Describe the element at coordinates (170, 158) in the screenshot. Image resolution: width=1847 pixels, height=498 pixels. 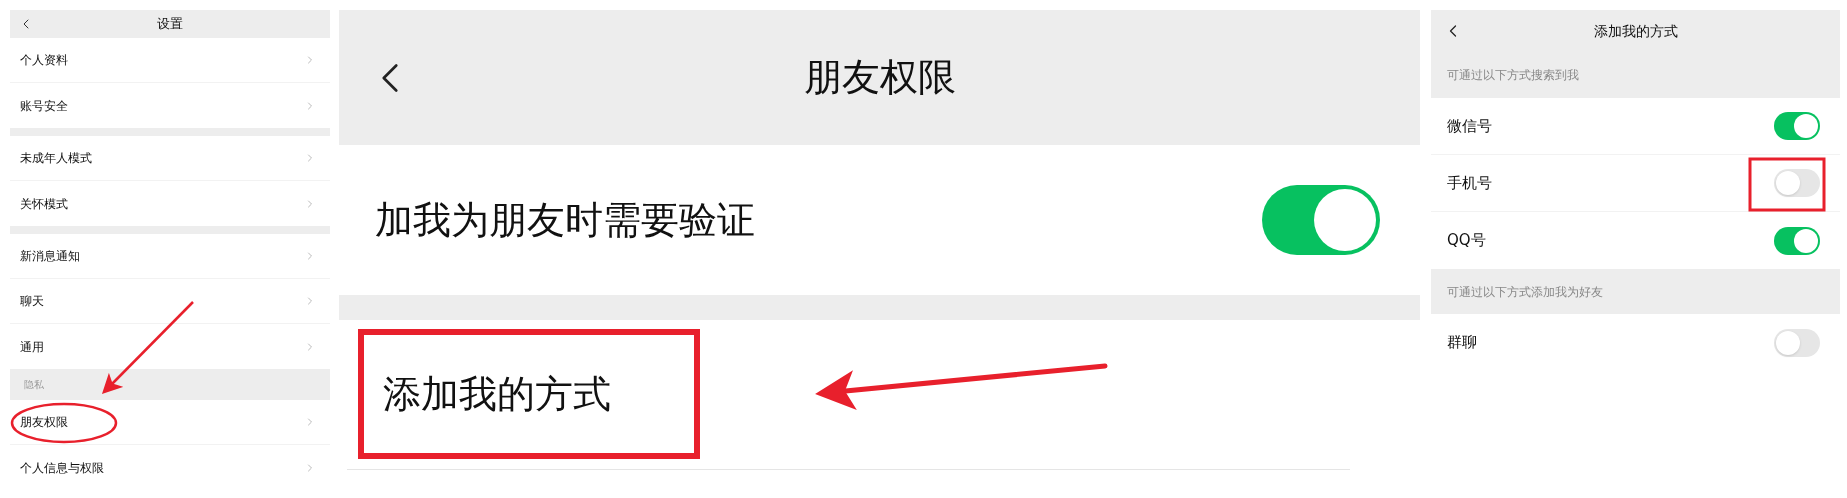
I see `settings-item: 未成年人模式` at that location.